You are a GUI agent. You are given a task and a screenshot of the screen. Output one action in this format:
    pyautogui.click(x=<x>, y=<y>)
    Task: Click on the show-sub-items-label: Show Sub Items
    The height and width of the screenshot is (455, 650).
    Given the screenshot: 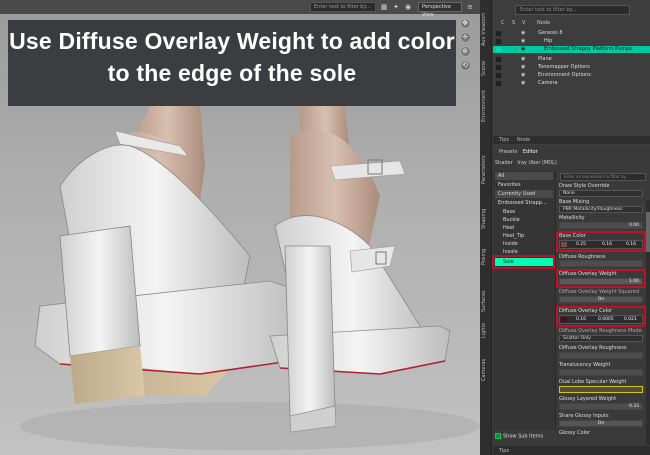 What is the action you would take?
    pyautogui.click(x=523, y=436)
    